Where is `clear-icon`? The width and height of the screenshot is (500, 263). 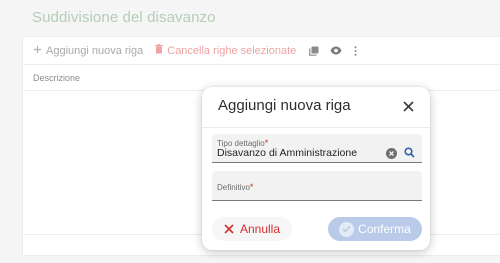 clear-icon is located at coordinates (391, 152).